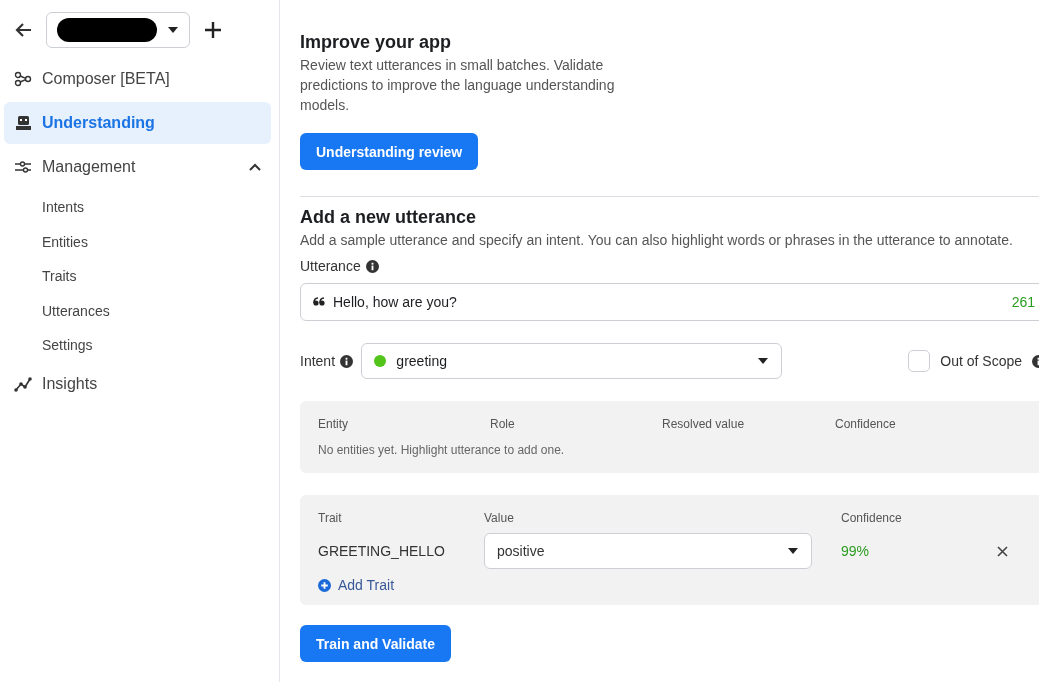 The height and width of the screenshot is (682, 1039). Describe the element at coordinates (376, 42) in the screenshot. I see `section-title: Improve your app` at that location.